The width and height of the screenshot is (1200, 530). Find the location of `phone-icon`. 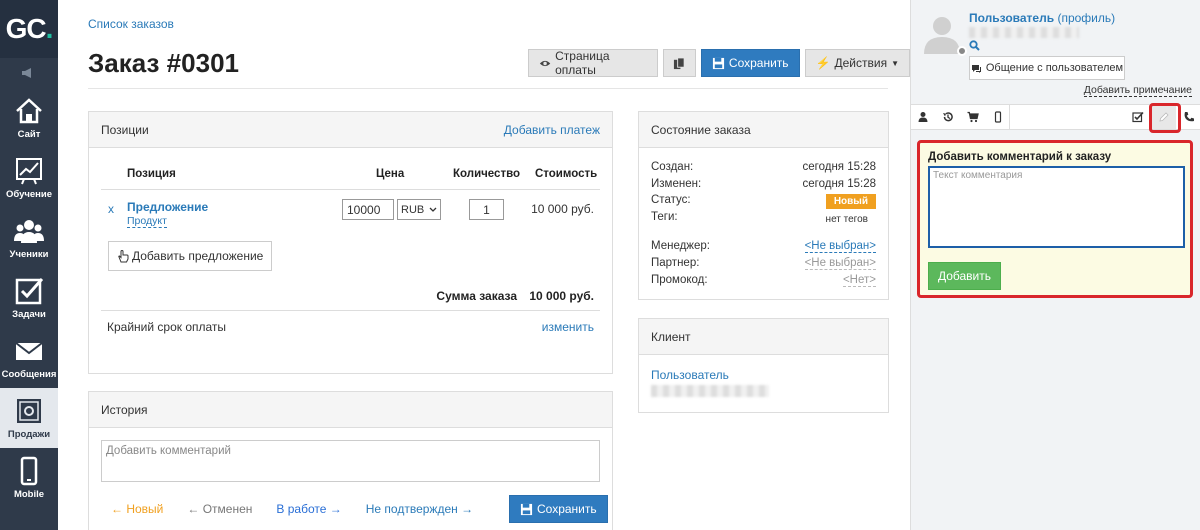

phone-icon is located at coordinates (29, 471).